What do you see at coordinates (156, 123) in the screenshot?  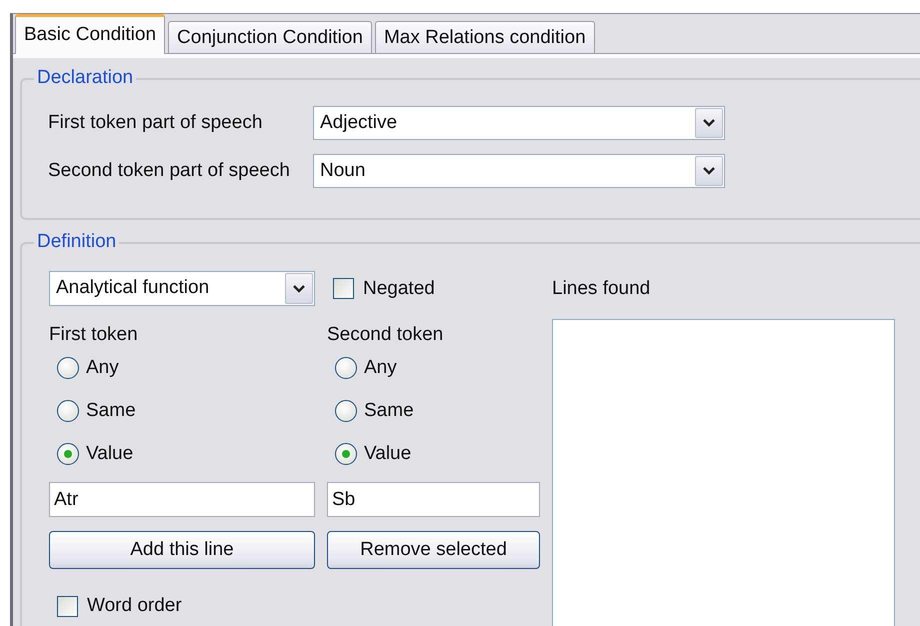 I see `field-label: First token part of speech` at bounding box center [156, 123].